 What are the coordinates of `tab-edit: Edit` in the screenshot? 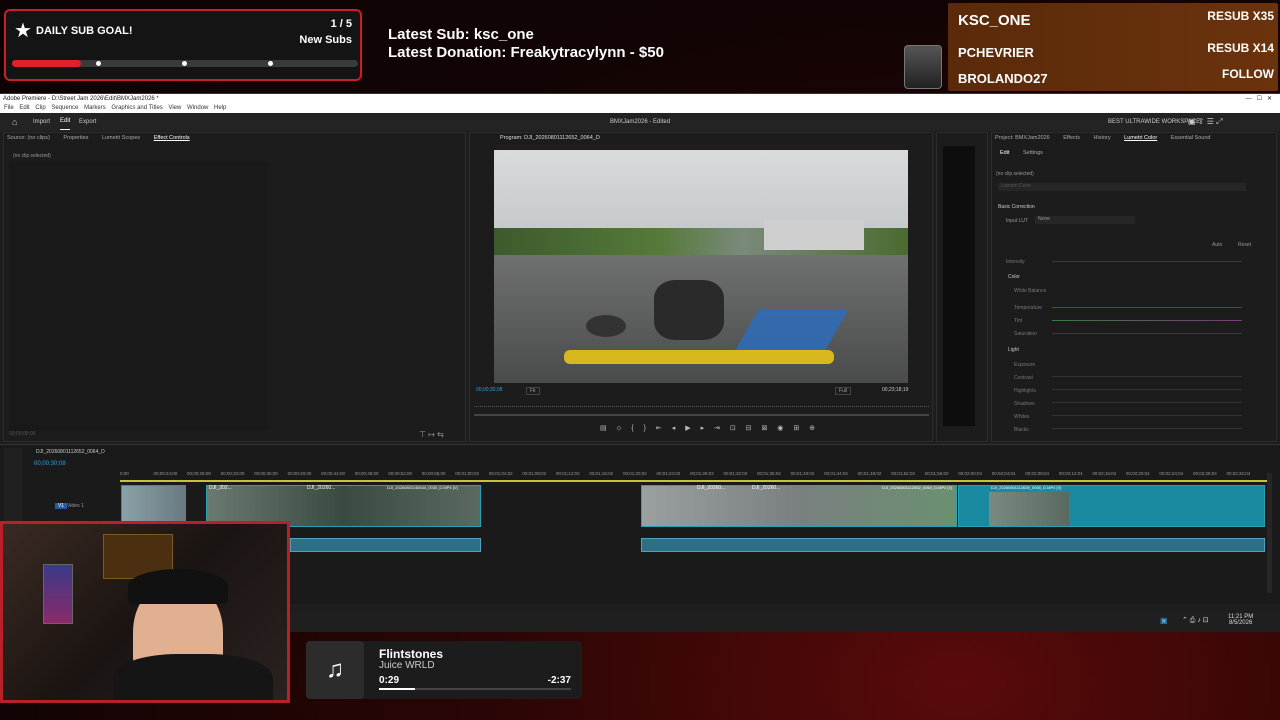 It's located at (65, 121).